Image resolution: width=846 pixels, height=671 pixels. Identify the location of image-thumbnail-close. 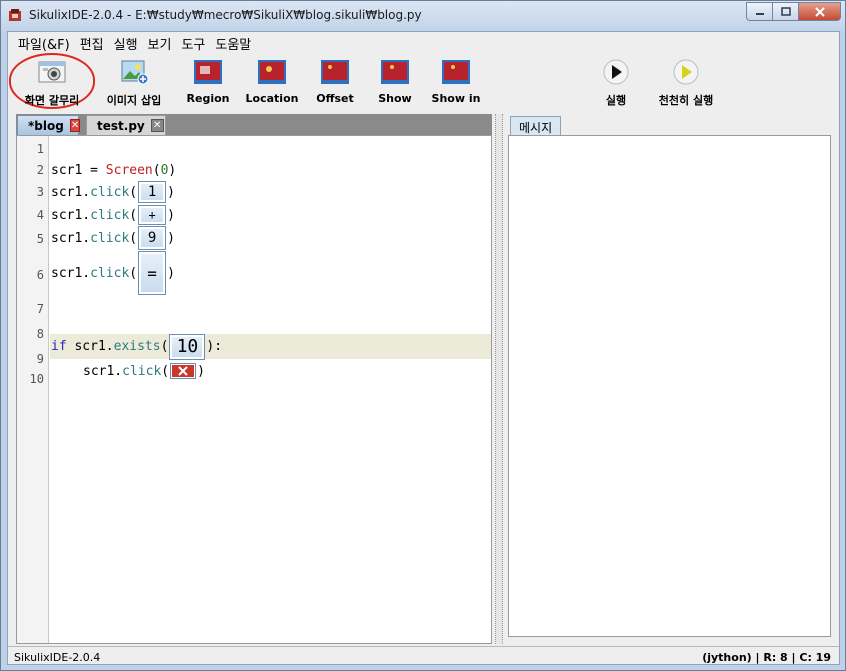
(183, 371).